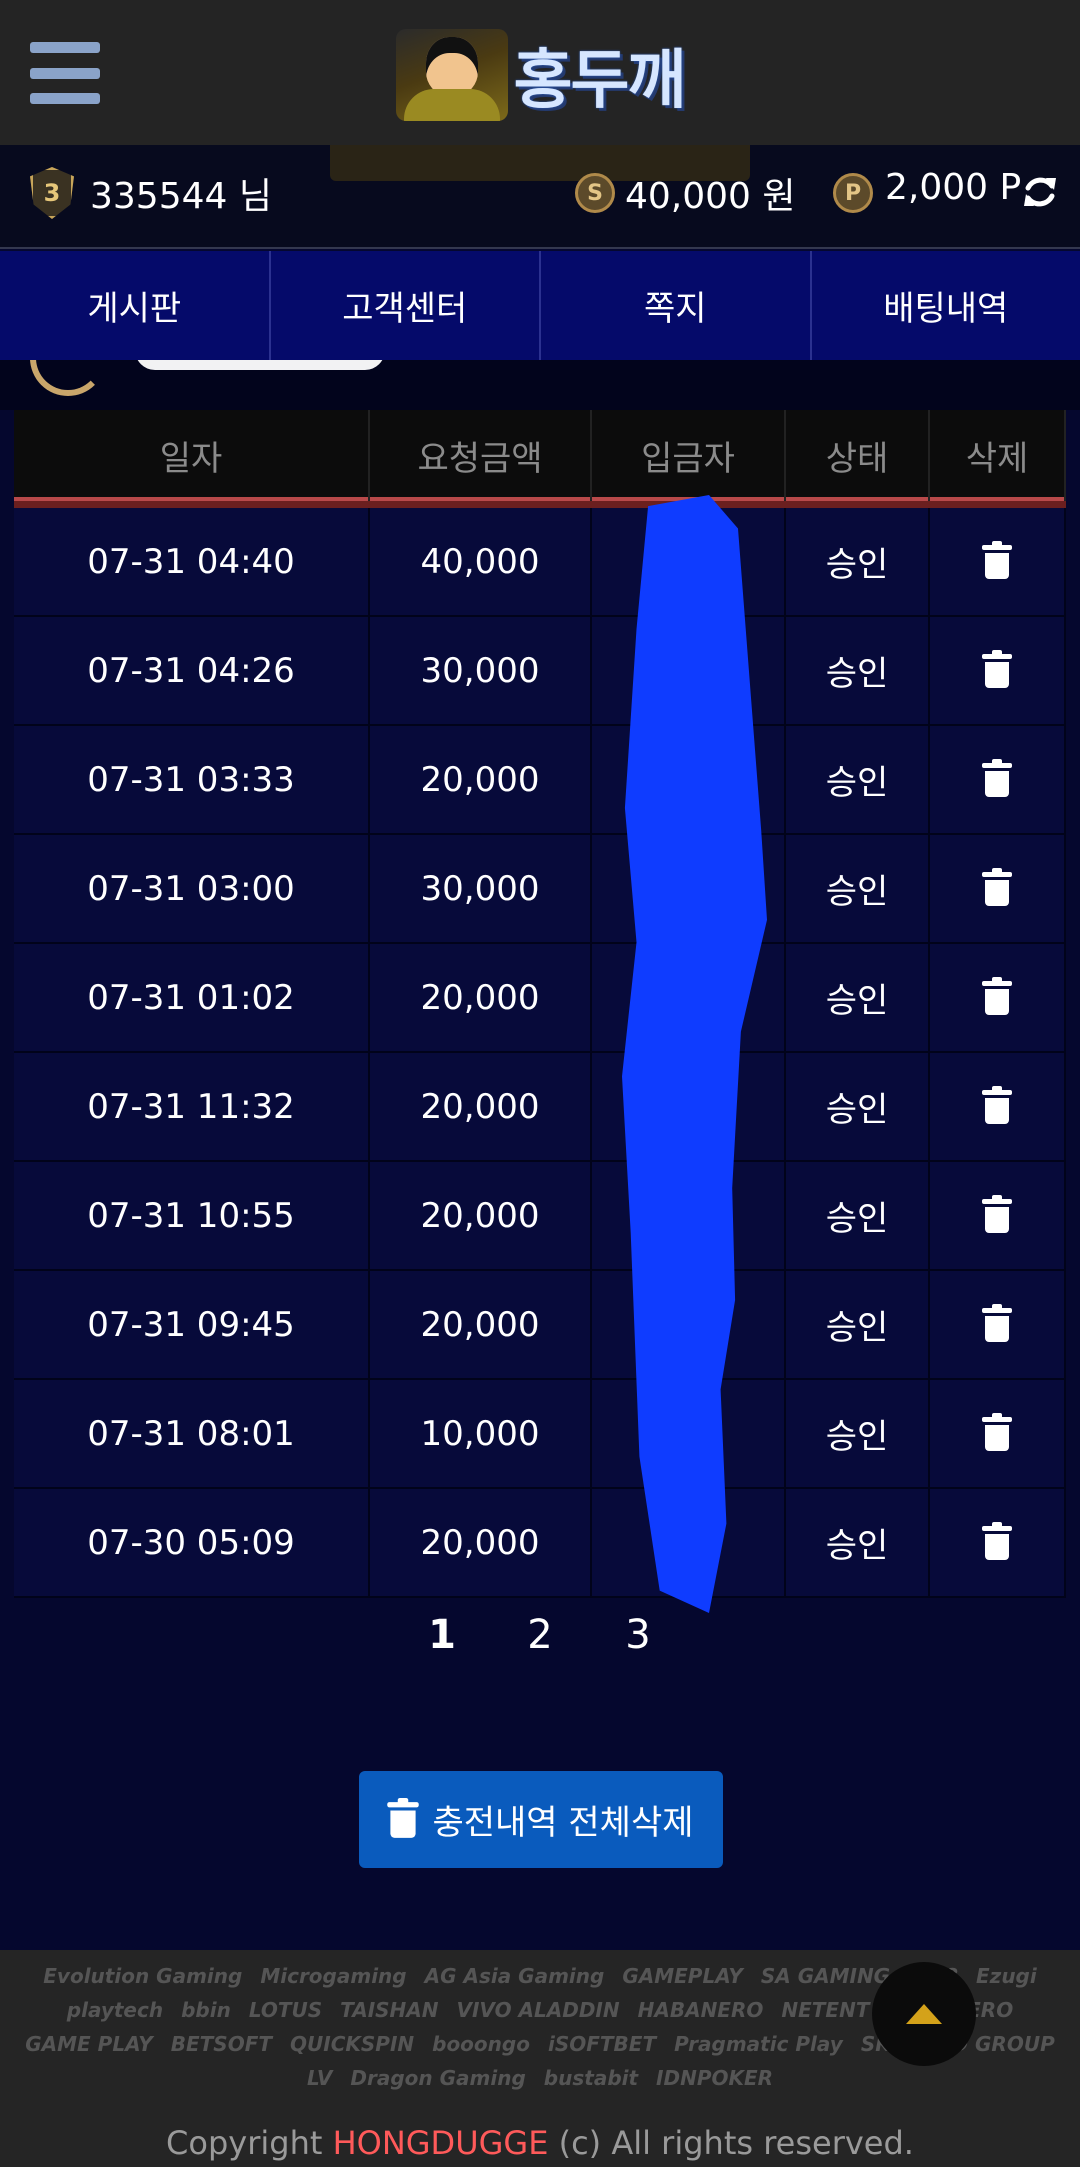  What do you see at coordinates (192, 1433) in the screenshot?
I see `row-date: 07-31 08:01` at bounding box center [192, 1433].